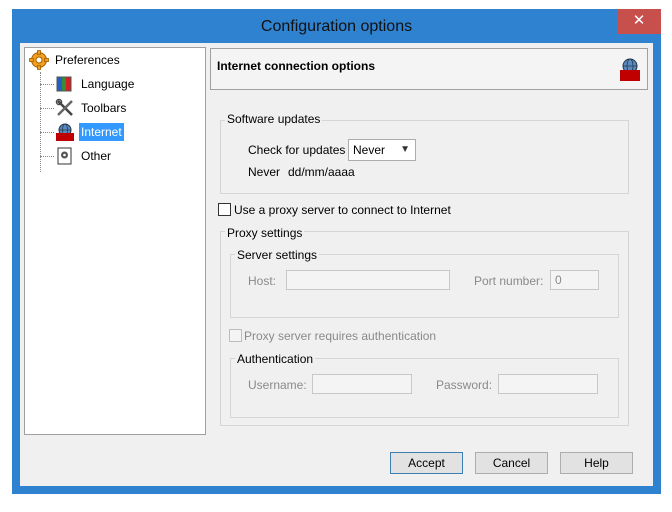 The width and height of the screenshot is (672, 512). Describe the element at coordinates (424, 157) in the screenshot. I see `software-updates-group` at that location.